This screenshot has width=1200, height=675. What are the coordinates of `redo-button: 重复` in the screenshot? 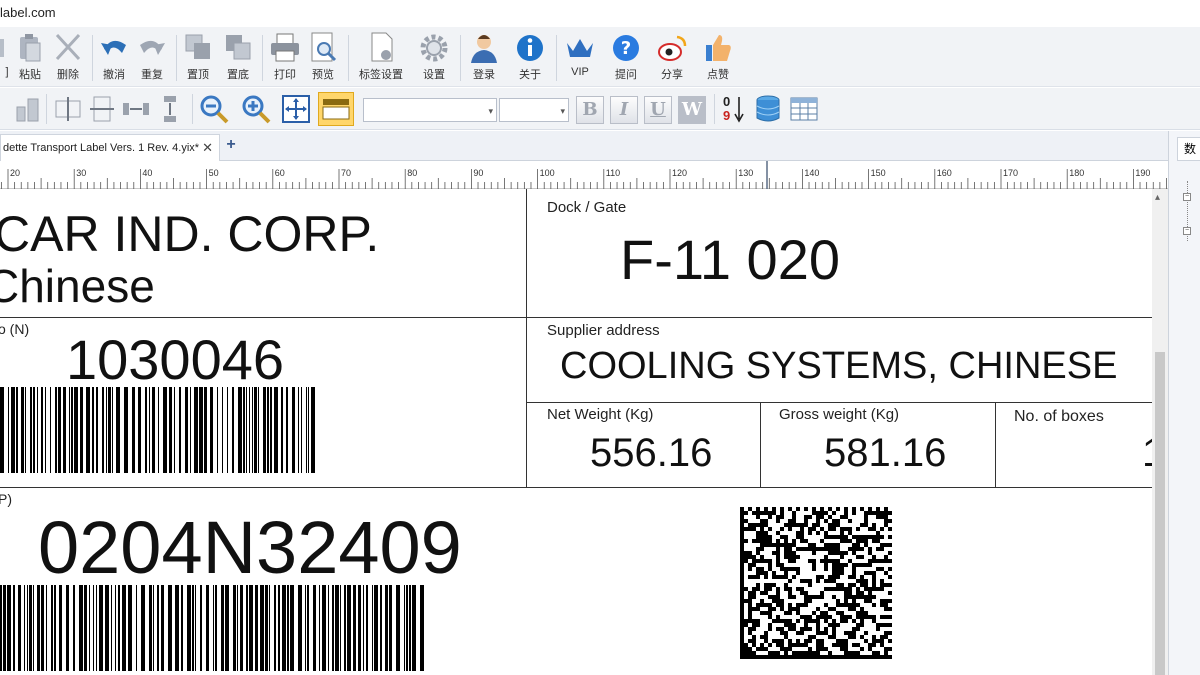 It's located at (152, 58).